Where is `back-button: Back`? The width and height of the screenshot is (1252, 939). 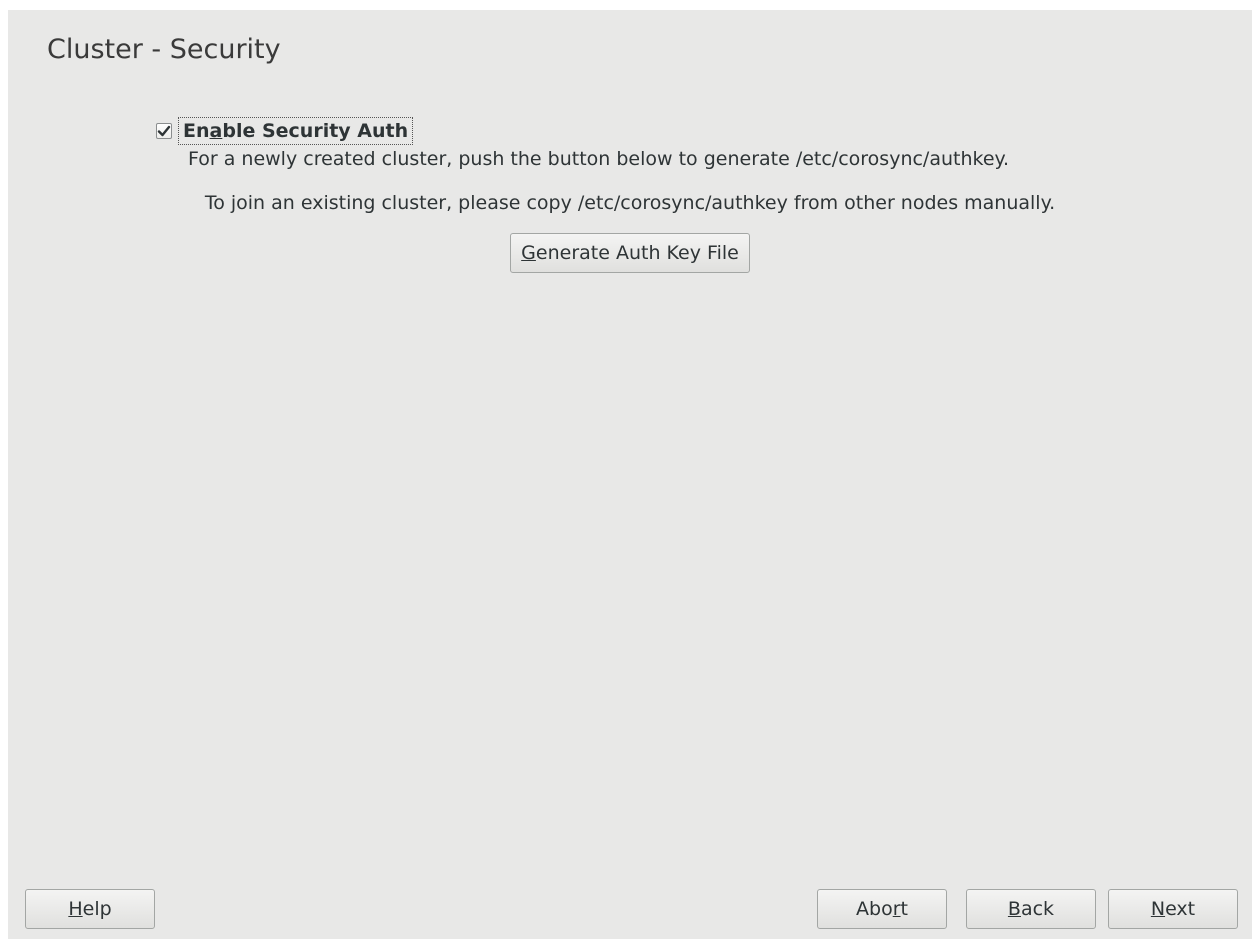 back-button: Back is located at coordinates (1031, 909).